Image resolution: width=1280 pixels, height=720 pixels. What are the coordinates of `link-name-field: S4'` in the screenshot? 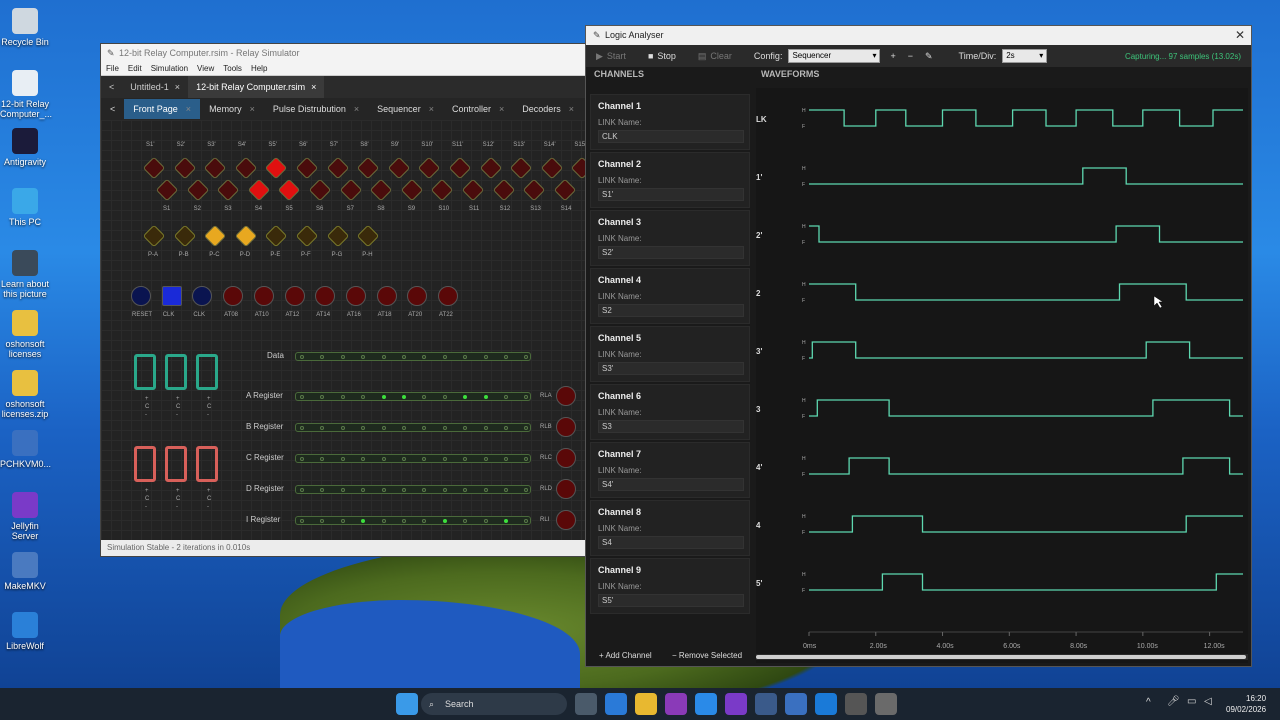 It's located at (671, 484).